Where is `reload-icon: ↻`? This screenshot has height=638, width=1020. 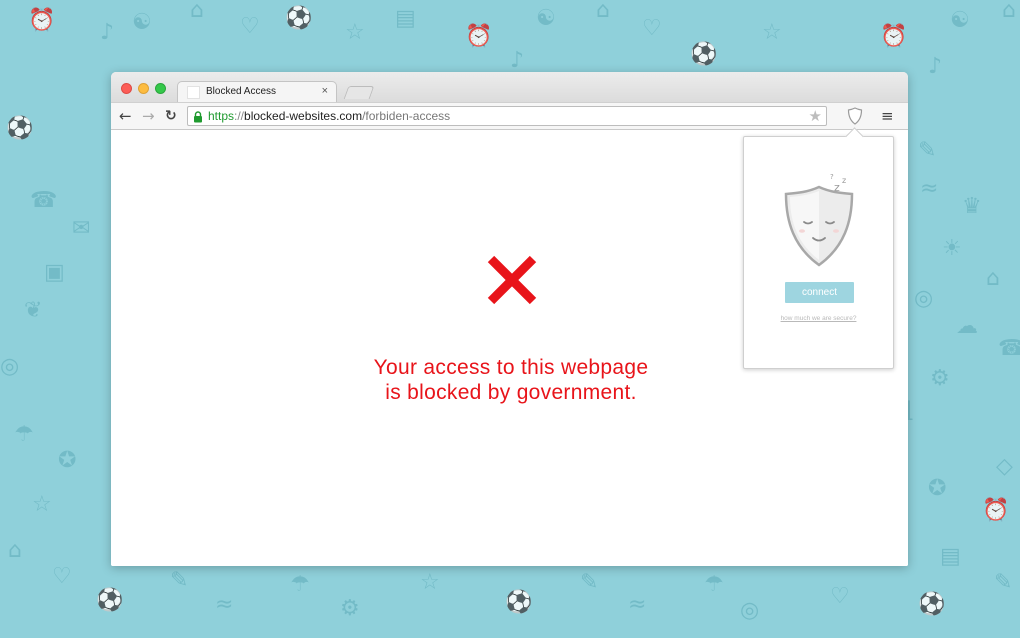
reload-icon: ↻ is located at coordinates (171, 116).